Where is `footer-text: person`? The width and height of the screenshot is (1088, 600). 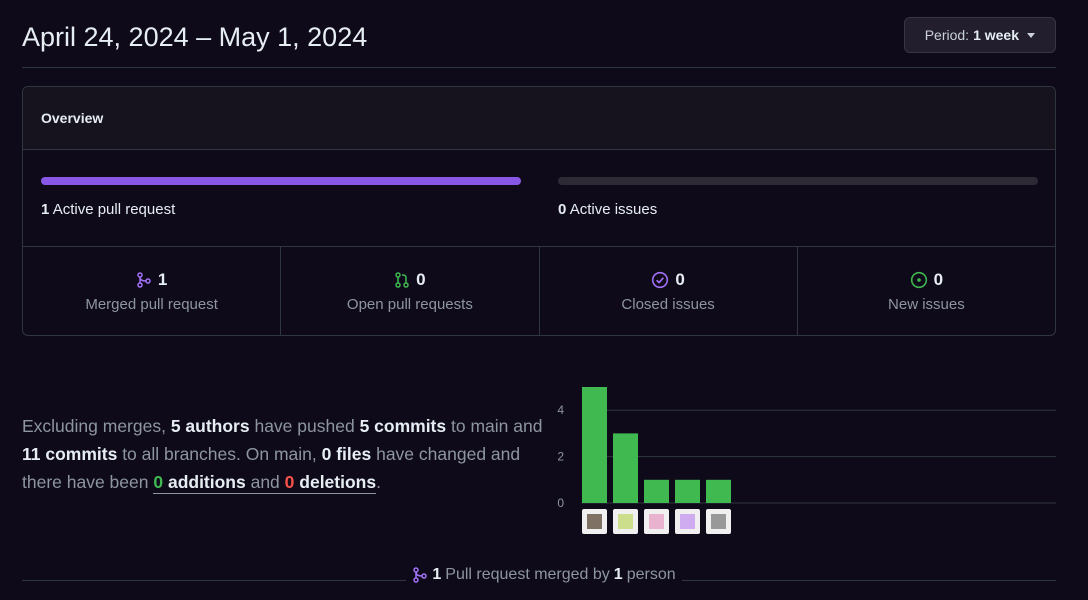
footer-text: person is located at coordinates (651, 574).